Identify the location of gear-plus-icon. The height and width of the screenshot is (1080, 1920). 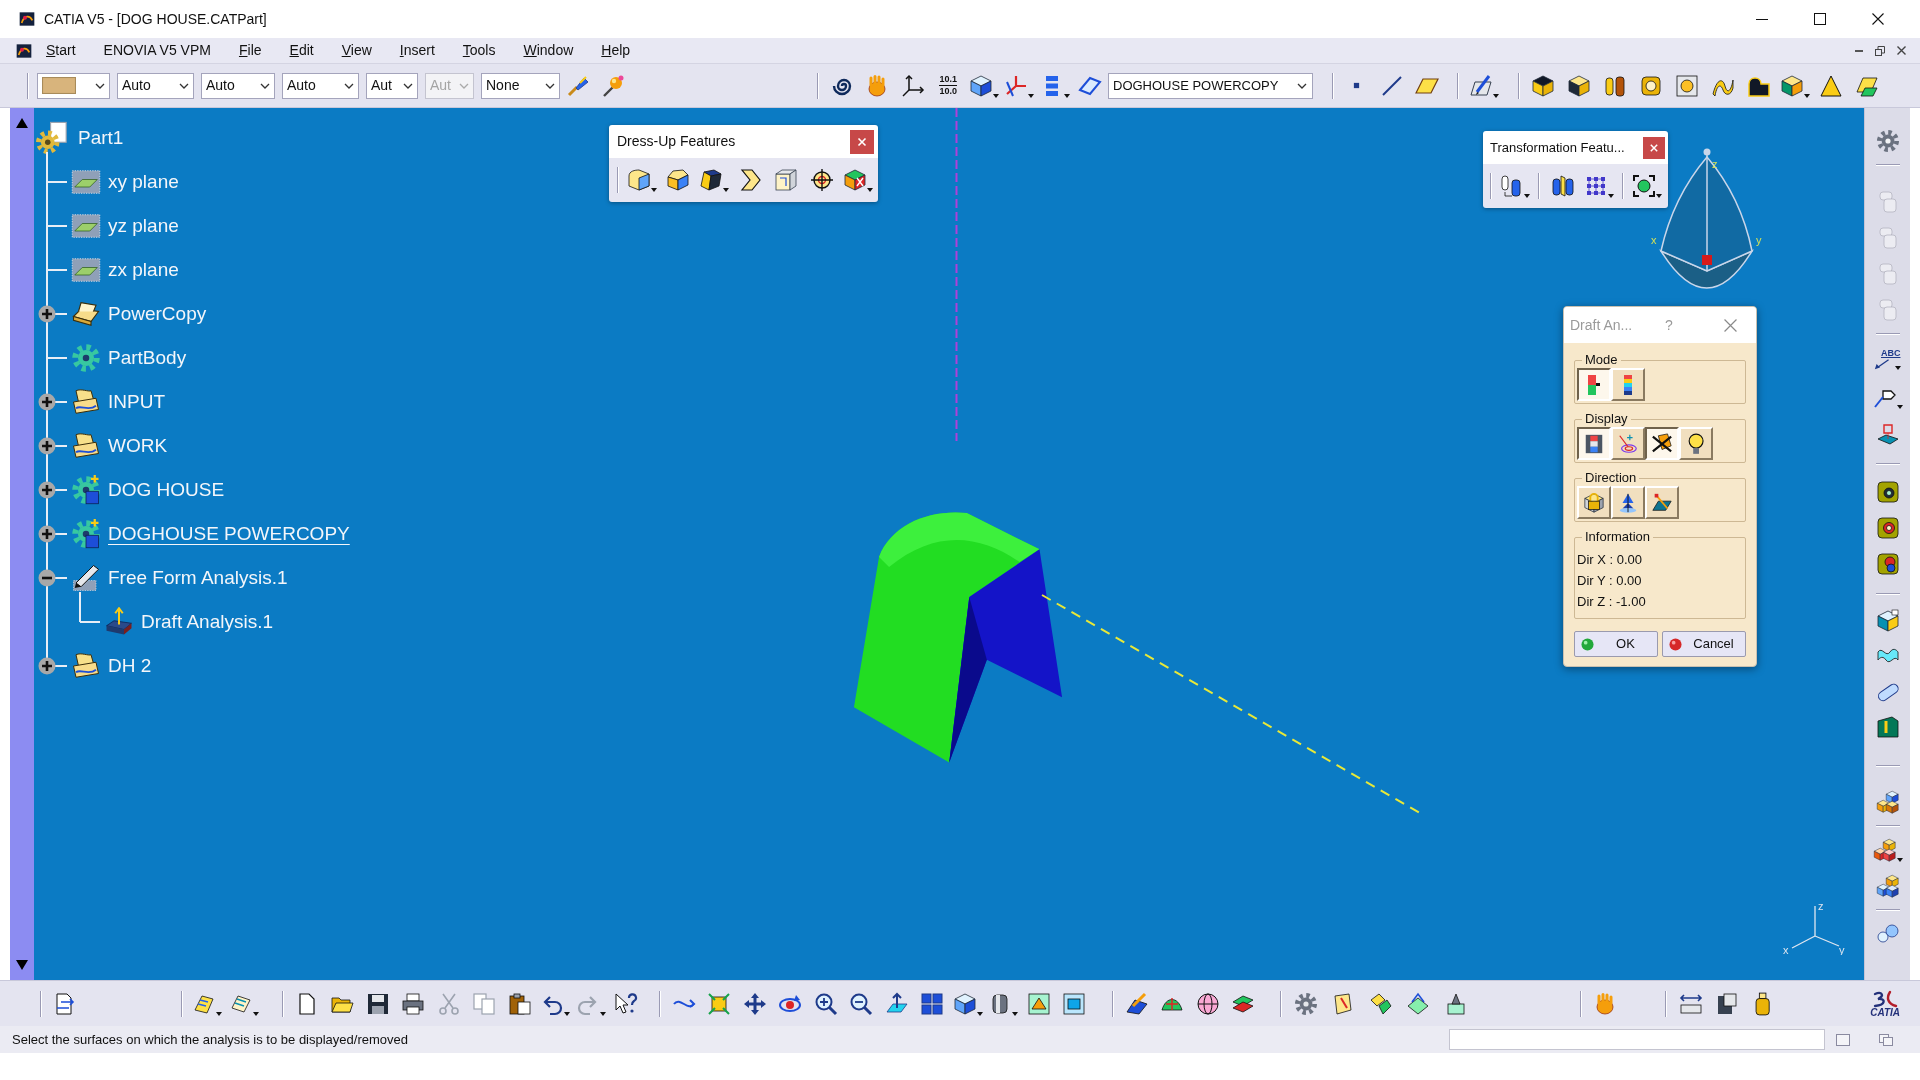
(85, 490).